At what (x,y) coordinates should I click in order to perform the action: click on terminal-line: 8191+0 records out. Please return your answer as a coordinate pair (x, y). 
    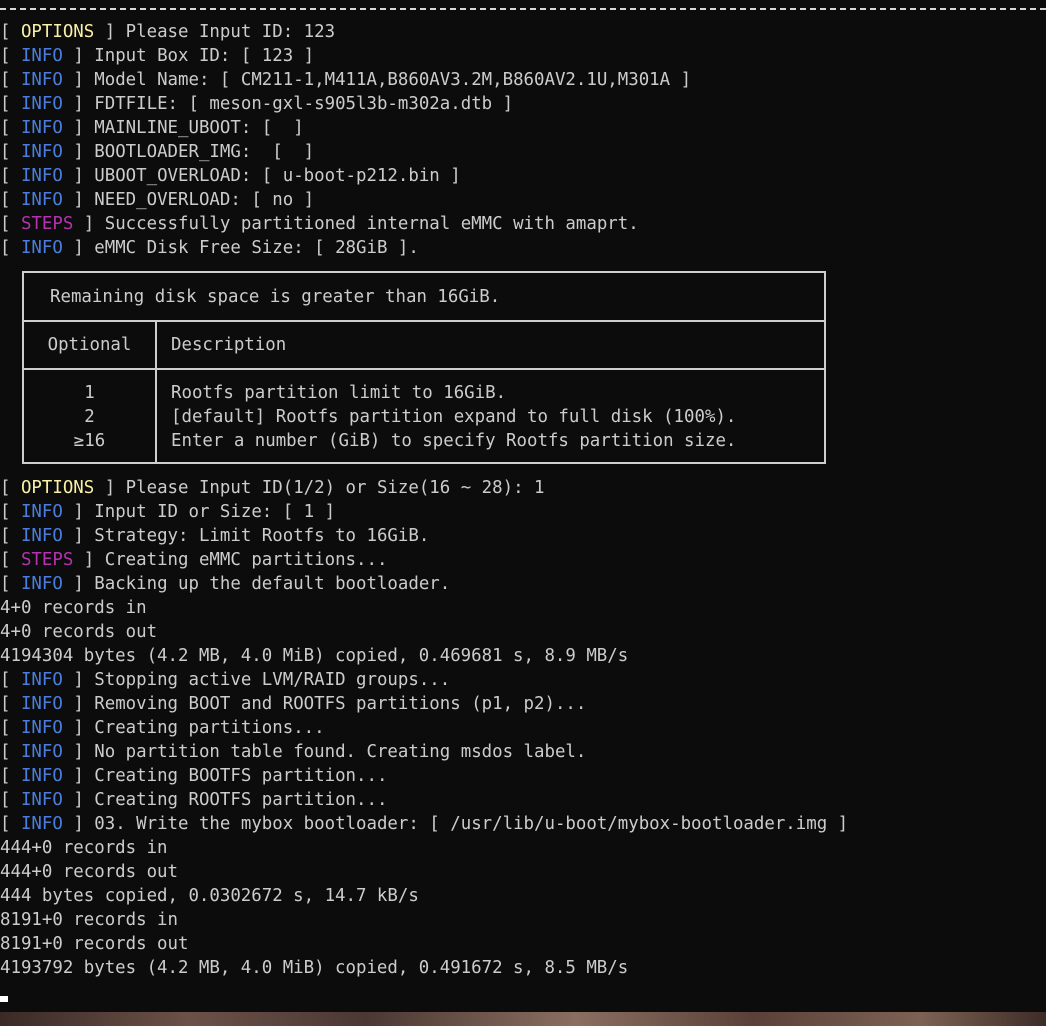
    Looking at the image, I should click on (523, 944).